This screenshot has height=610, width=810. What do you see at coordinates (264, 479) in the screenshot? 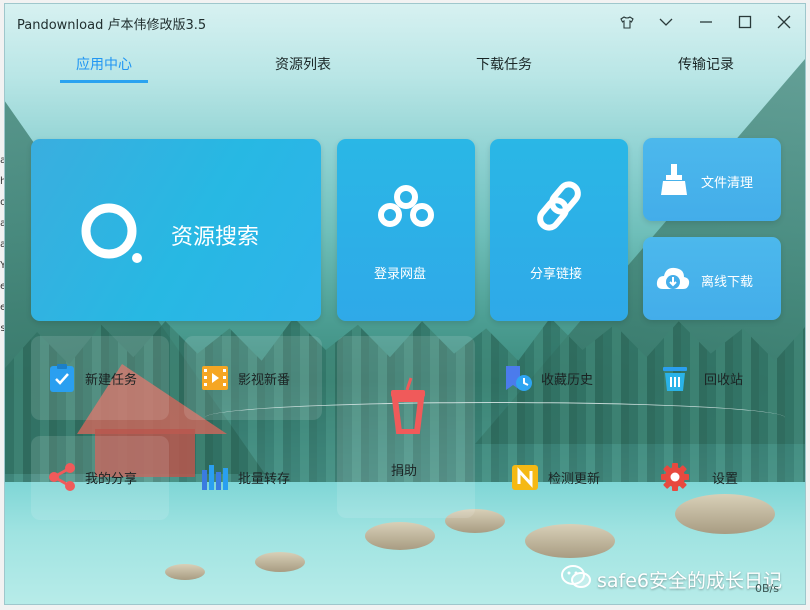
I see `batch-transfer-label: 批量转存` at bounding box center [264, 479].